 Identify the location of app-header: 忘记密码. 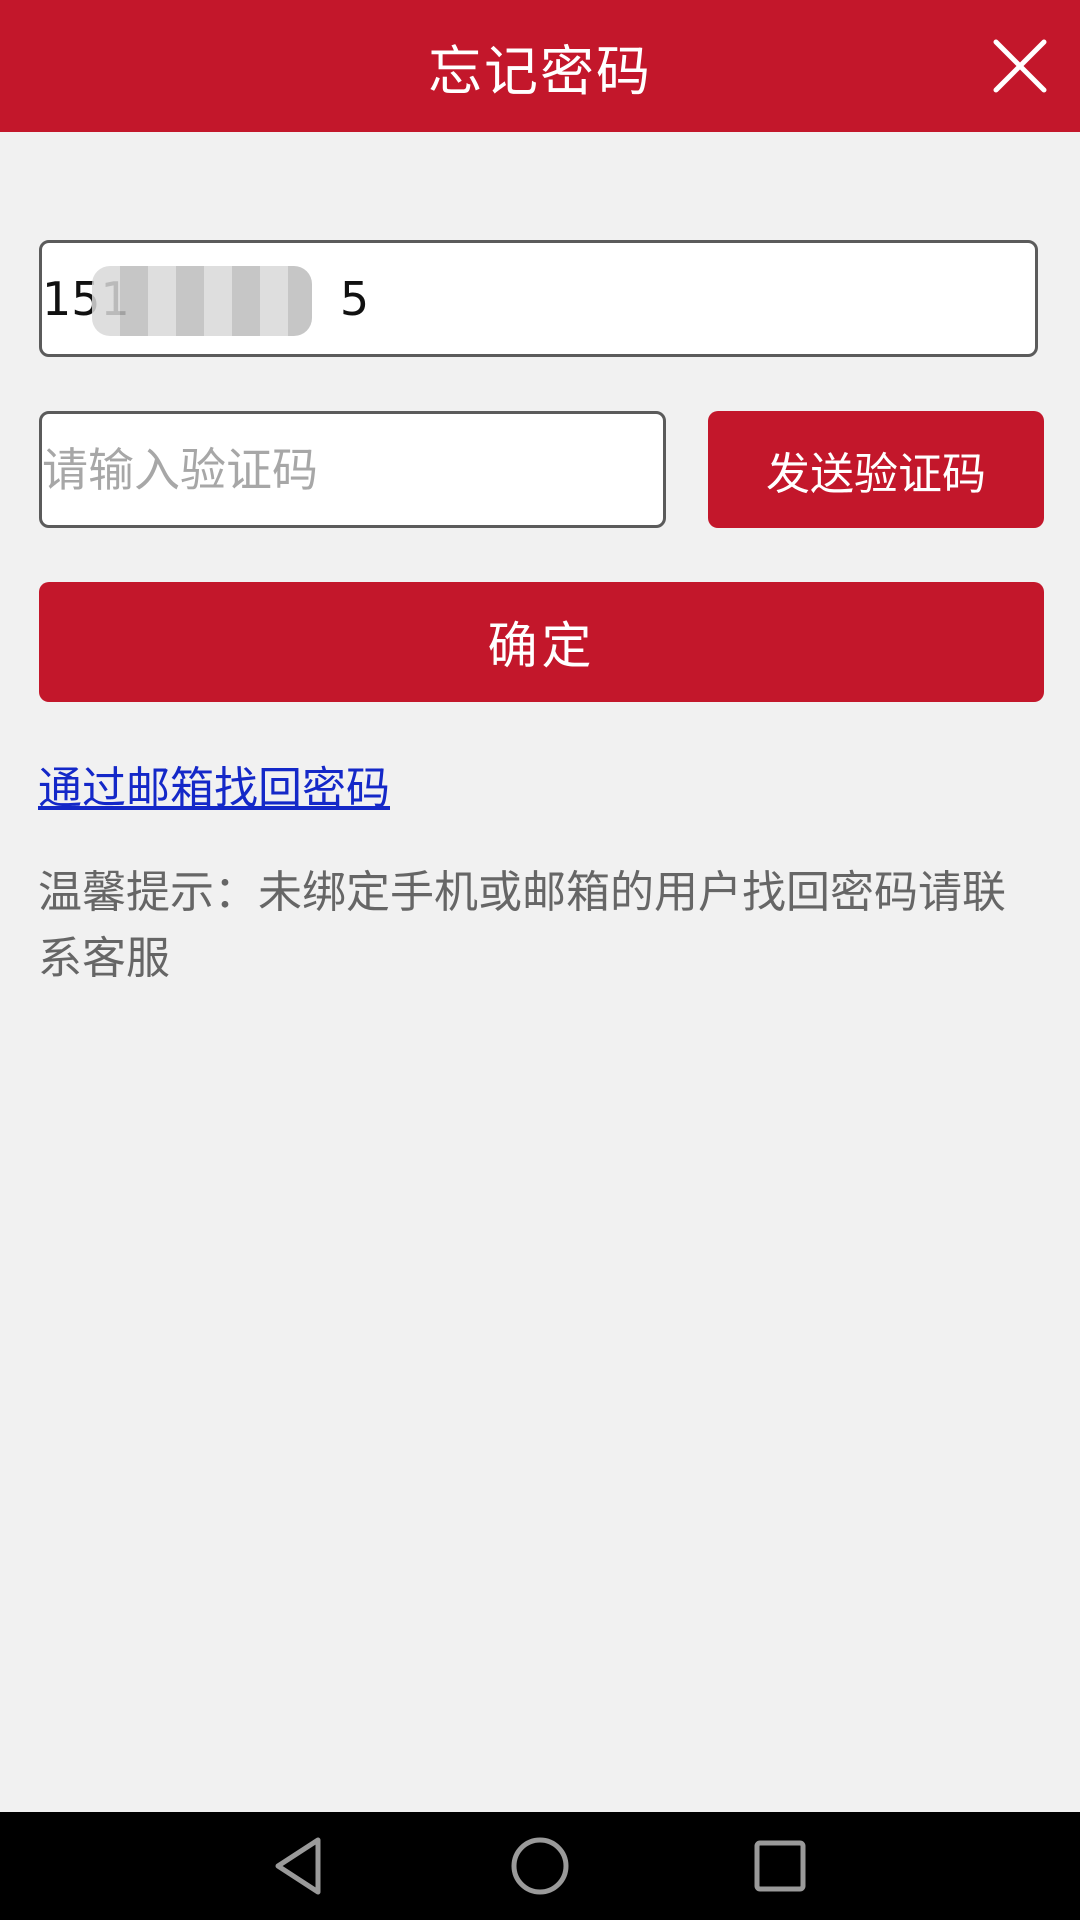
(540, 66).